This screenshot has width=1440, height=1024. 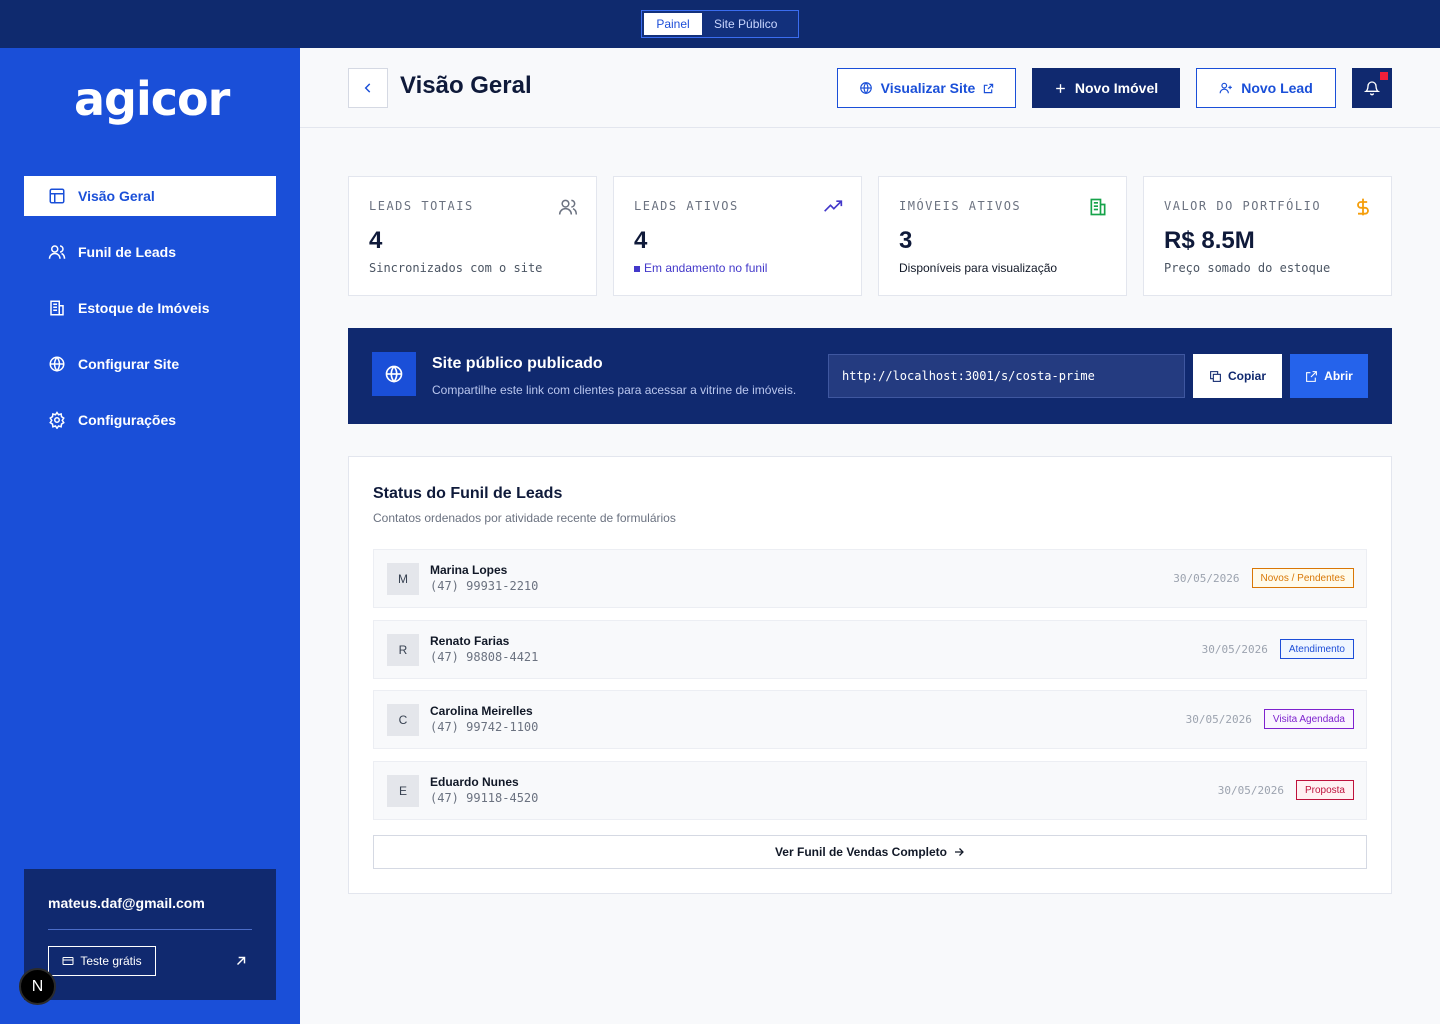 I want to click on full-funnel-button: Ver Funil de Vendas Completo, so click(x=870, y=852).